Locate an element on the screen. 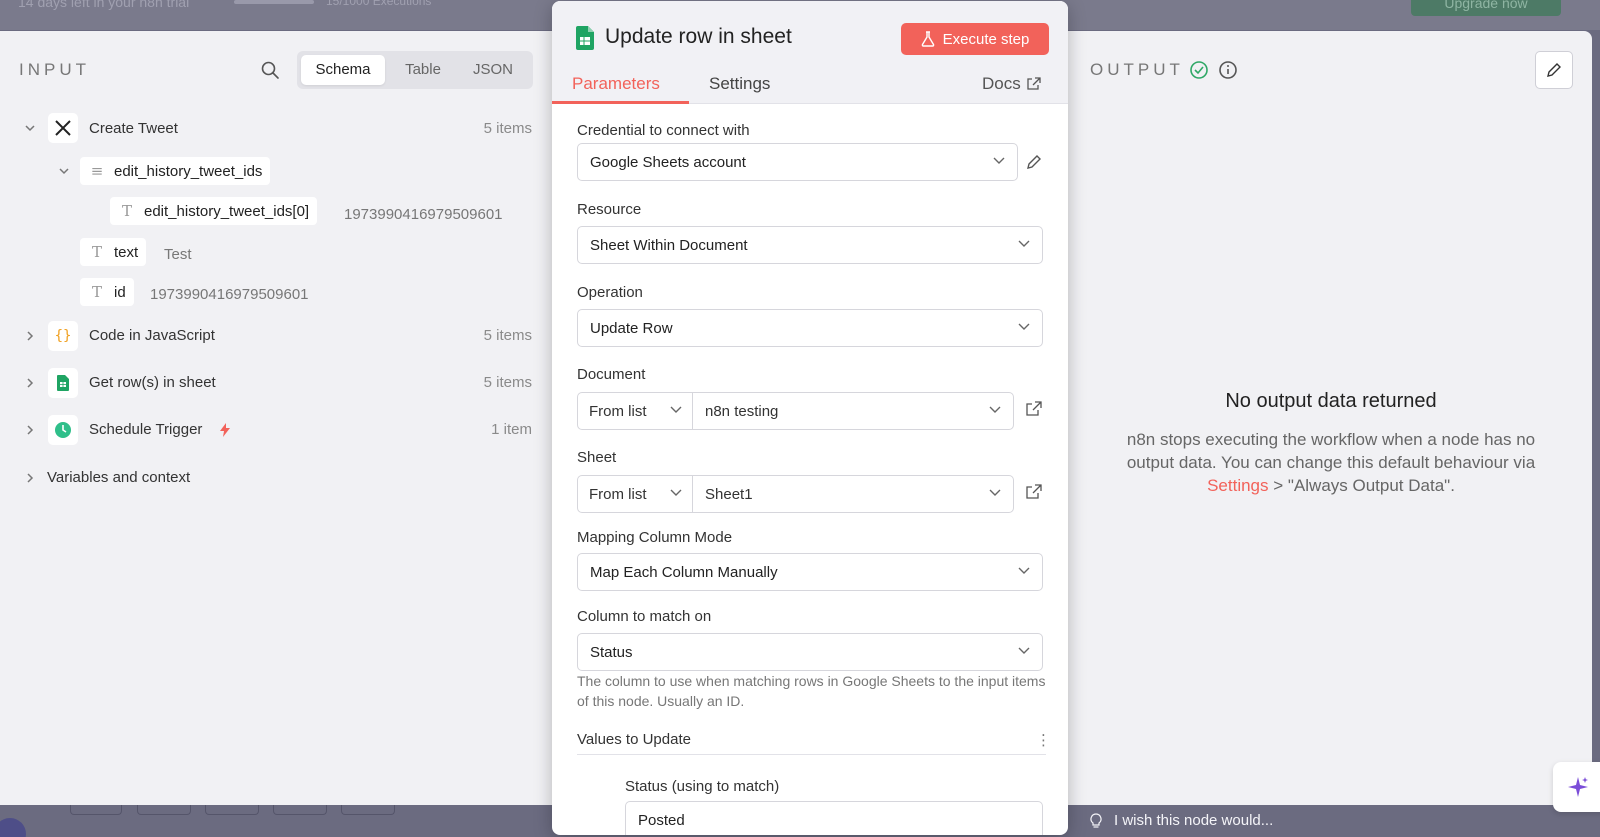  node-label: Code in JavaScript is located at coordinates (152, 335).